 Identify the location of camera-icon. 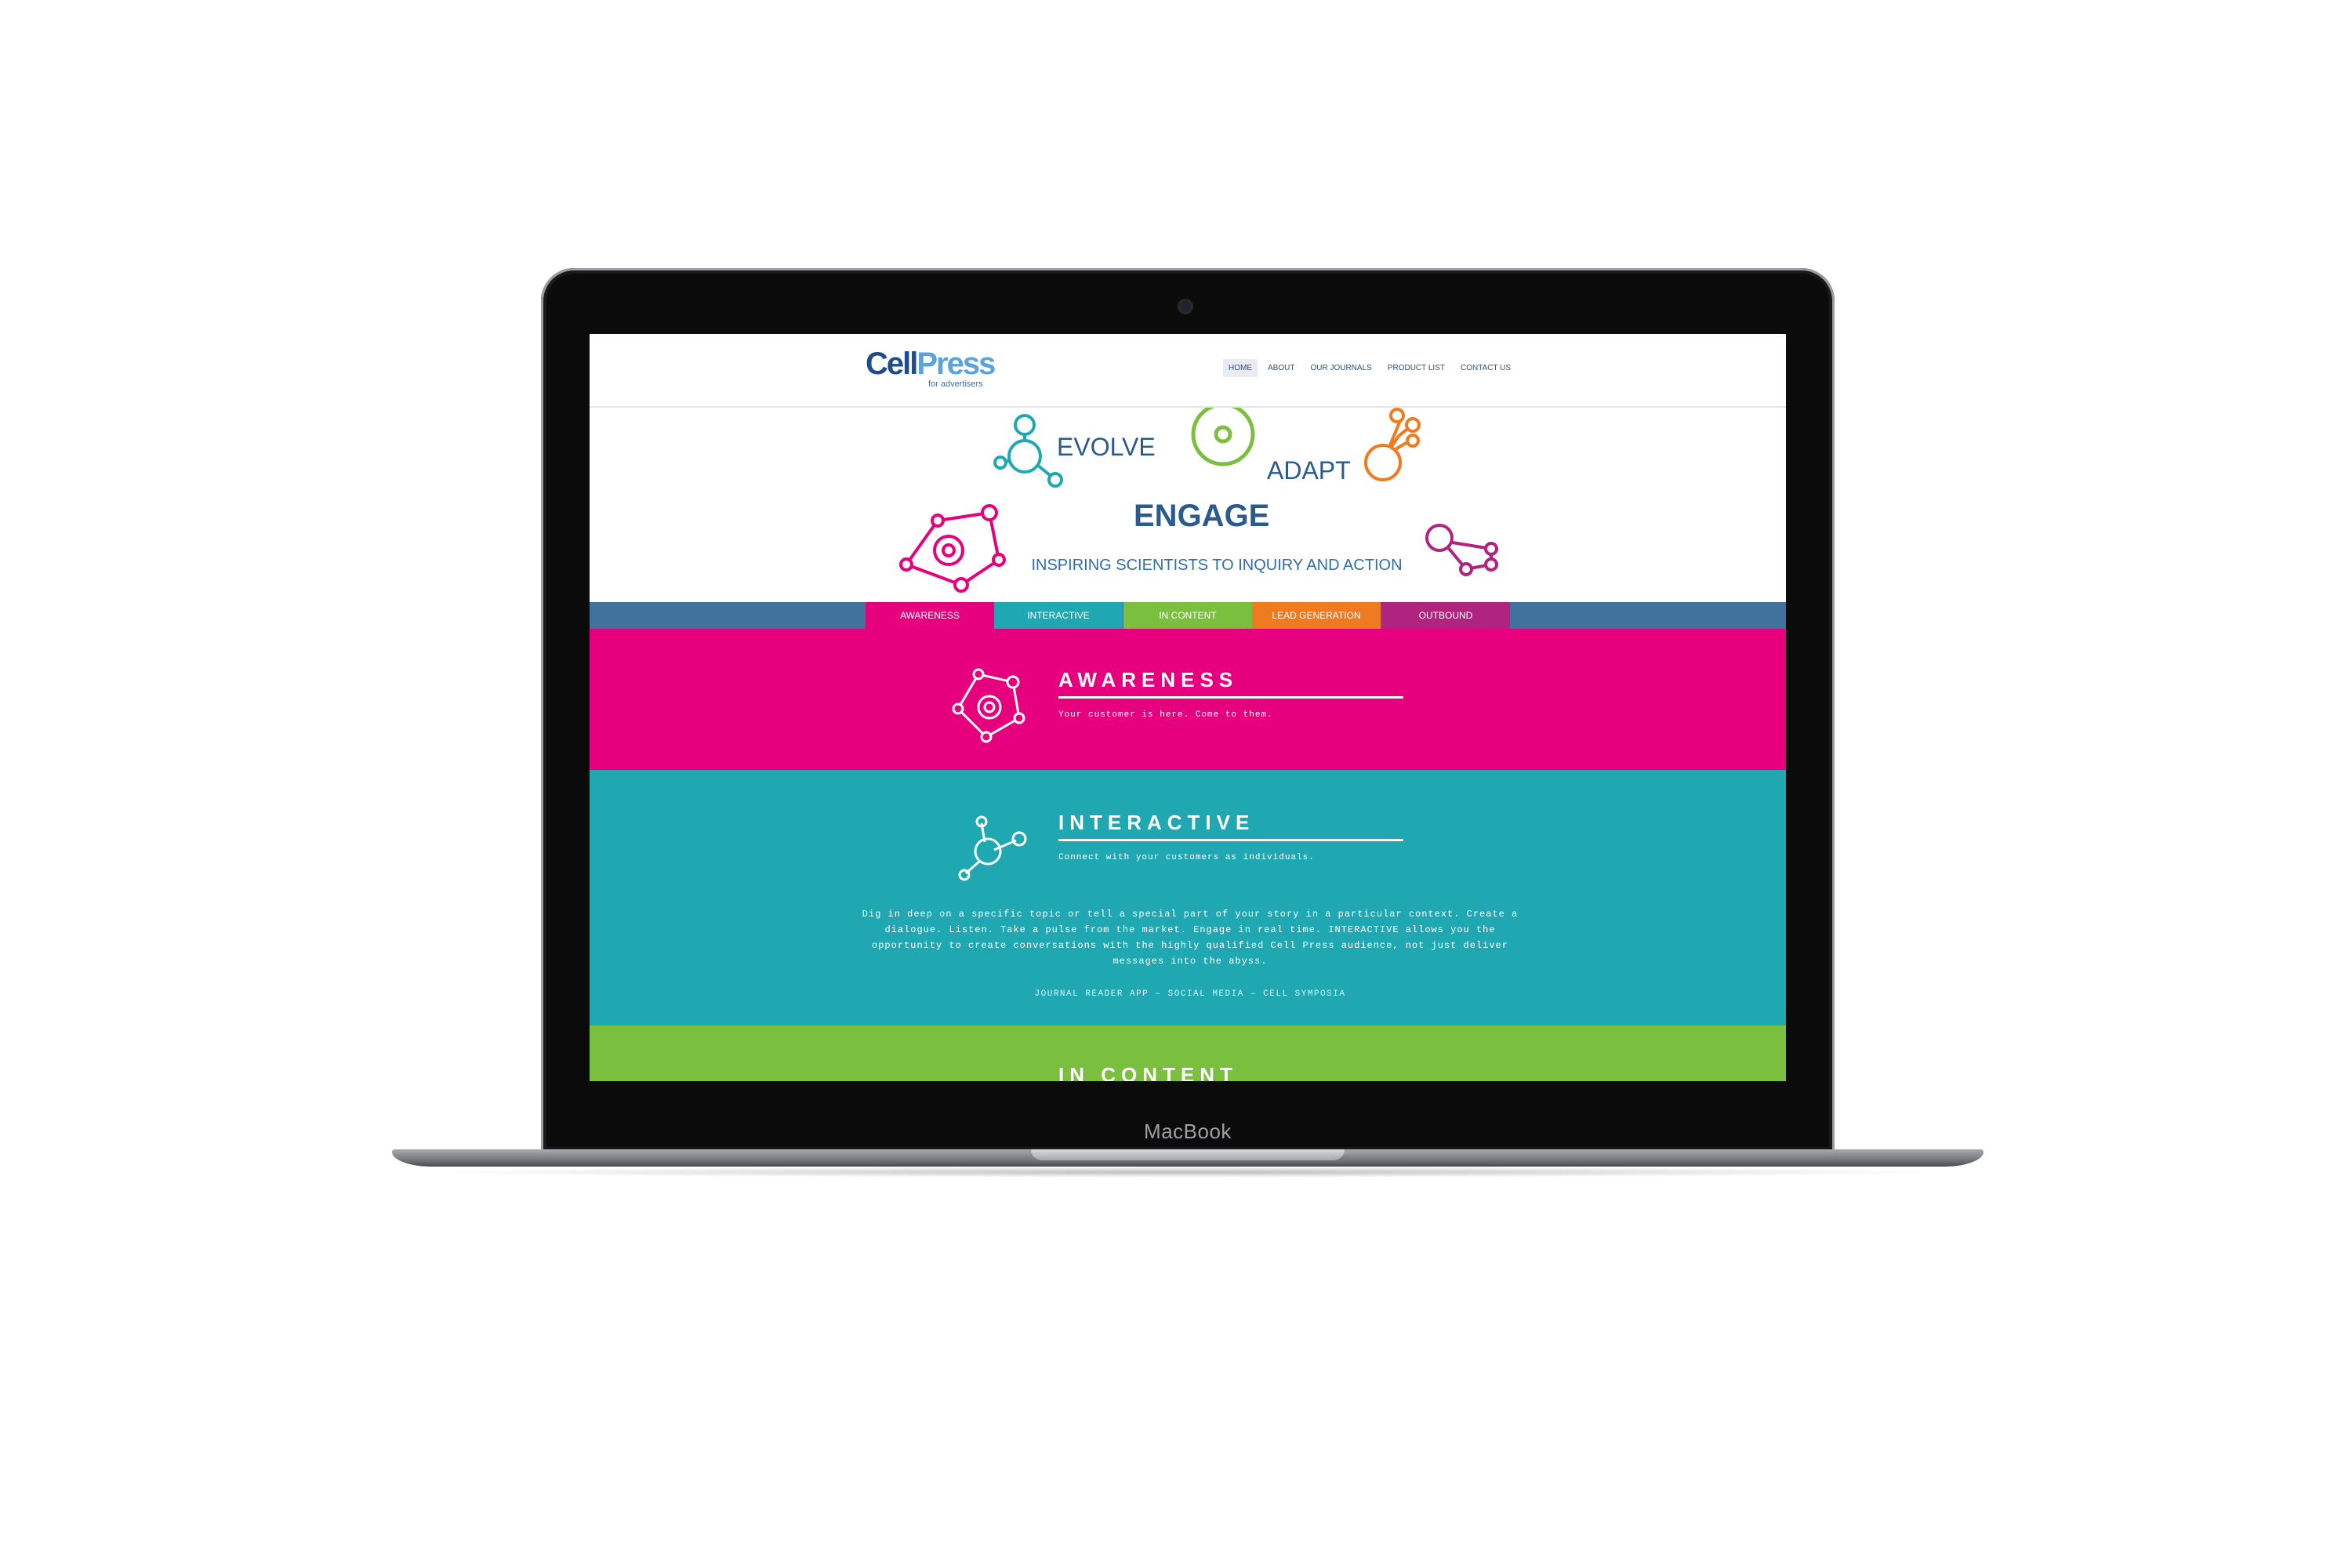
(1185, 306).